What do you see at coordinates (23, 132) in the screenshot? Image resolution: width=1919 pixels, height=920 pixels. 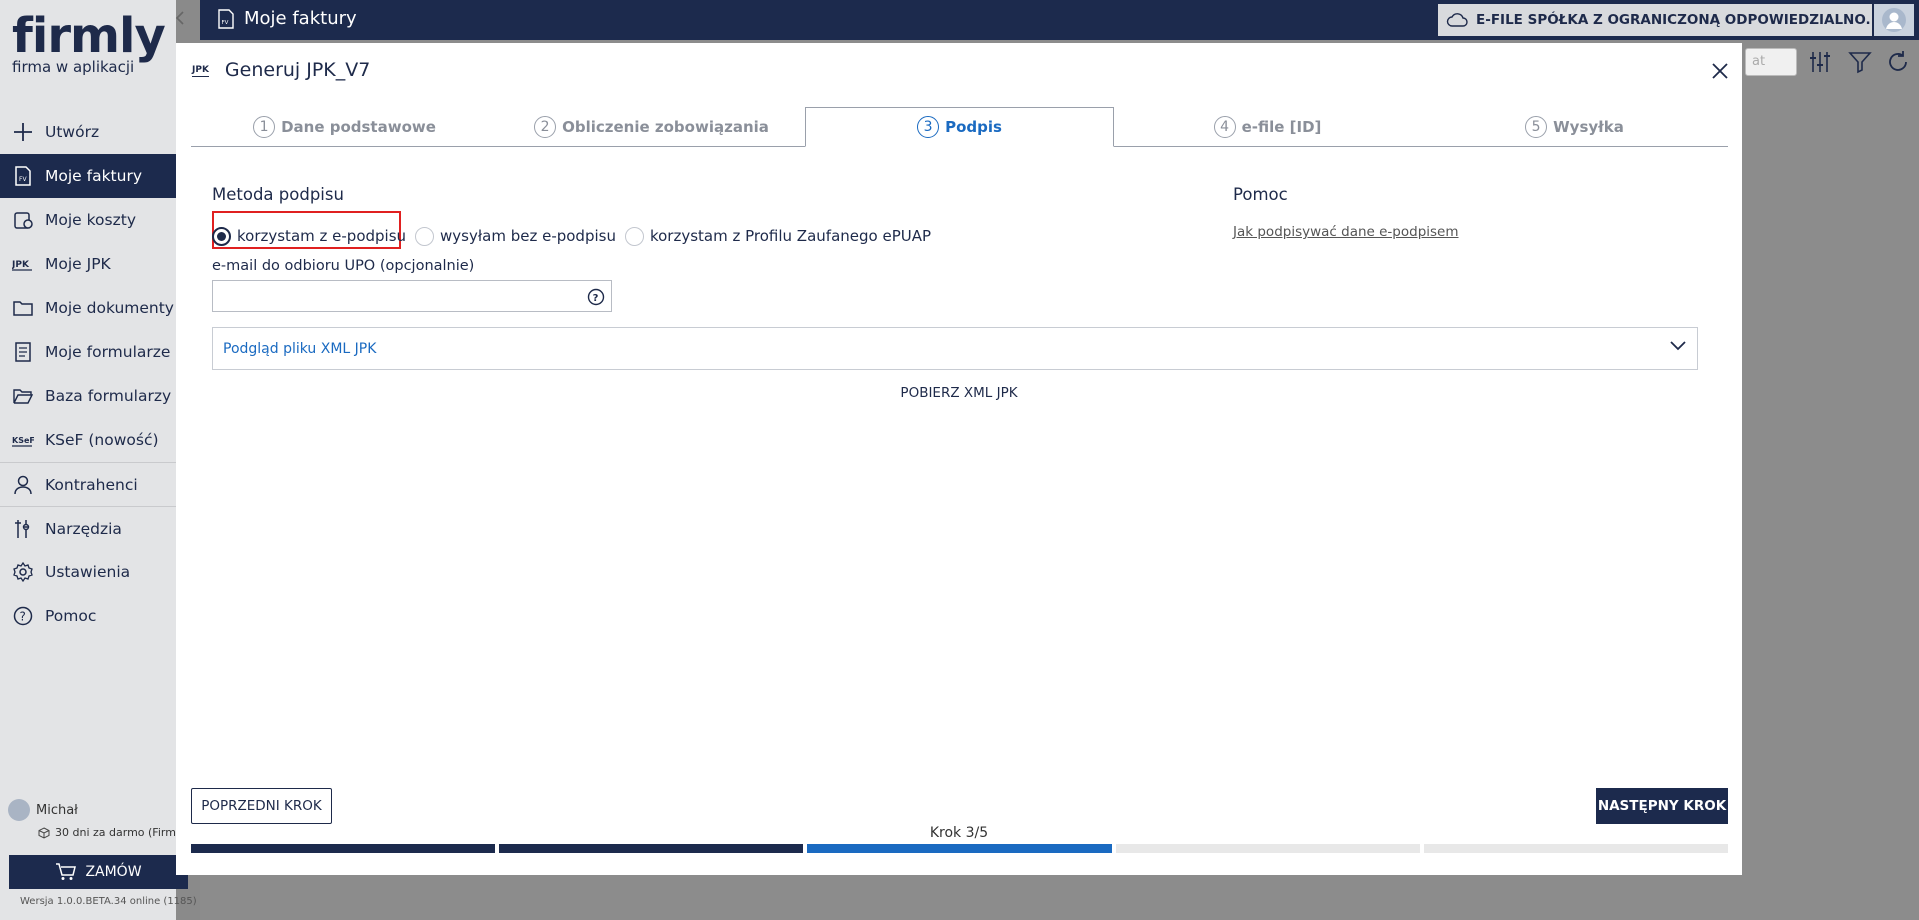 I see `plus-icon` at bounding box center [23, 132].